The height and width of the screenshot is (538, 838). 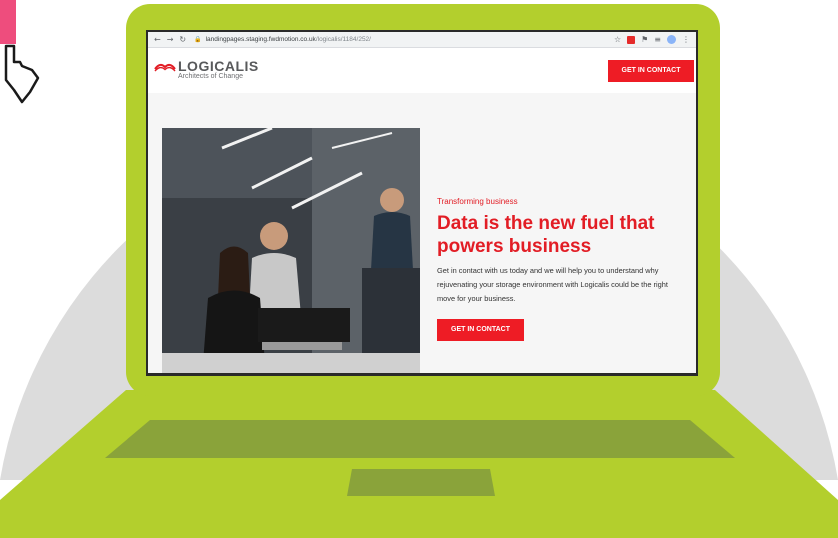 I want to click on logo-mark-icon, so click(x=165, y=67).